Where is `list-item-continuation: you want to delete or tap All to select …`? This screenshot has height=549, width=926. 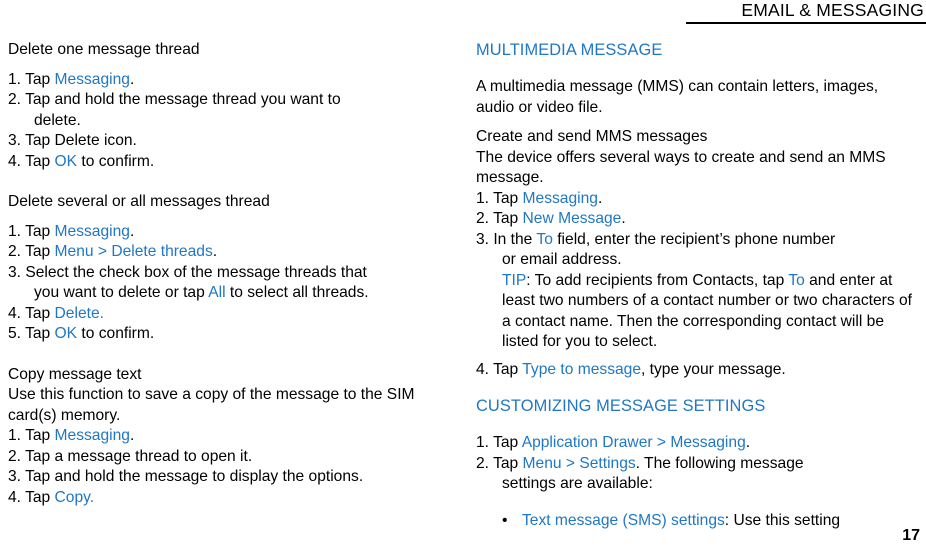
list-item-continuation: you want to delete or tap All to select … is located at coordinates (233, 293).